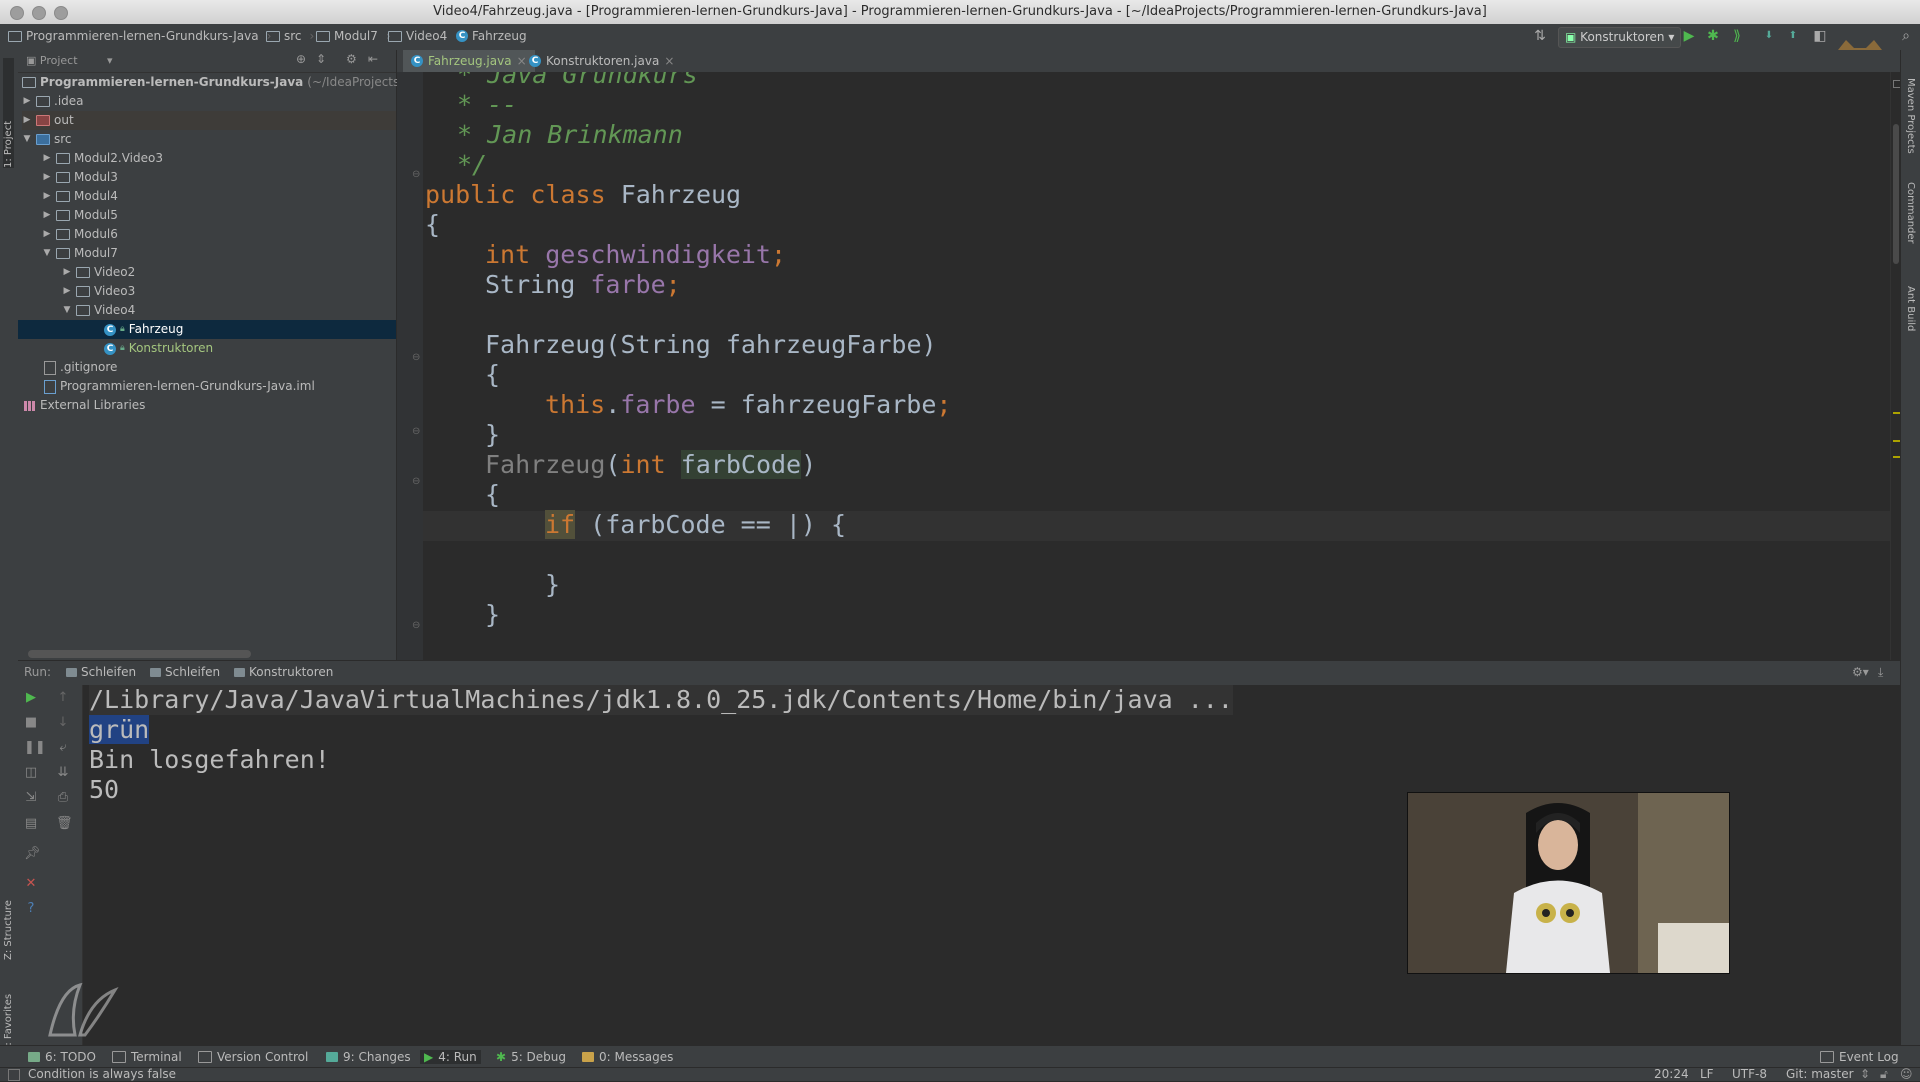 Image resolution: width=1920 pixels, height=1082 pixels. I want to click on vcs-commit-icon: ⬆, so click(1793, 36).